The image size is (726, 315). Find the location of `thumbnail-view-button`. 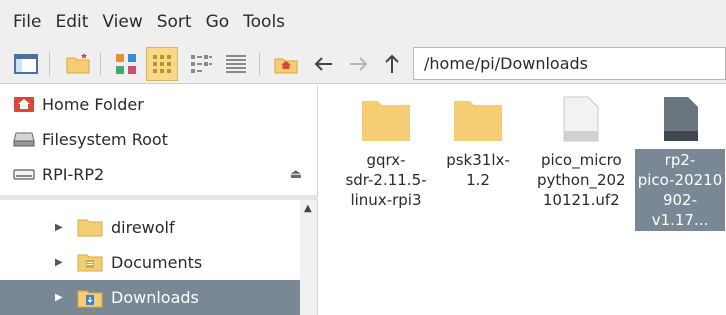

thumbnail-view-button is located at coordinates (162, 64).